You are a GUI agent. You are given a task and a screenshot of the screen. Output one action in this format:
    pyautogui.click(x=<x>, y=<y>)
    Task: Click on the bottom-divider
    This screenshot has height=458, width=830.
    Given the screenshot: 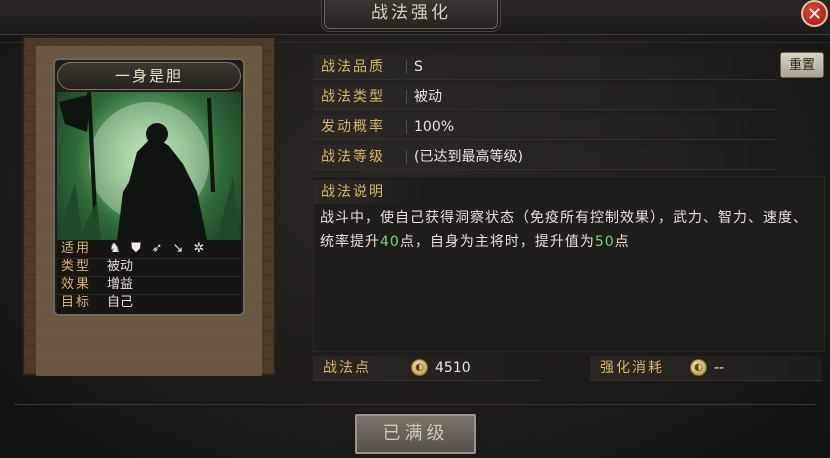 What is the action you would take?
    pyautogui.click(x=415, y=404)
    